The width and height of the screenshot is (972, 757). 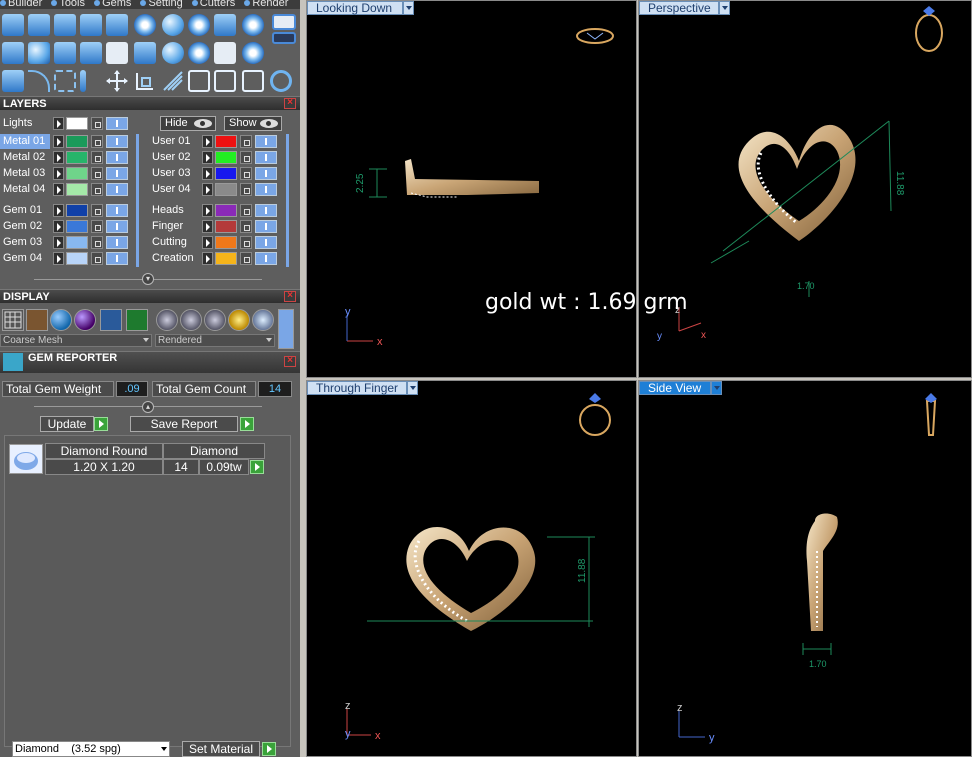 I want to click on hide-button: Hide, so click(x=188, y=123).